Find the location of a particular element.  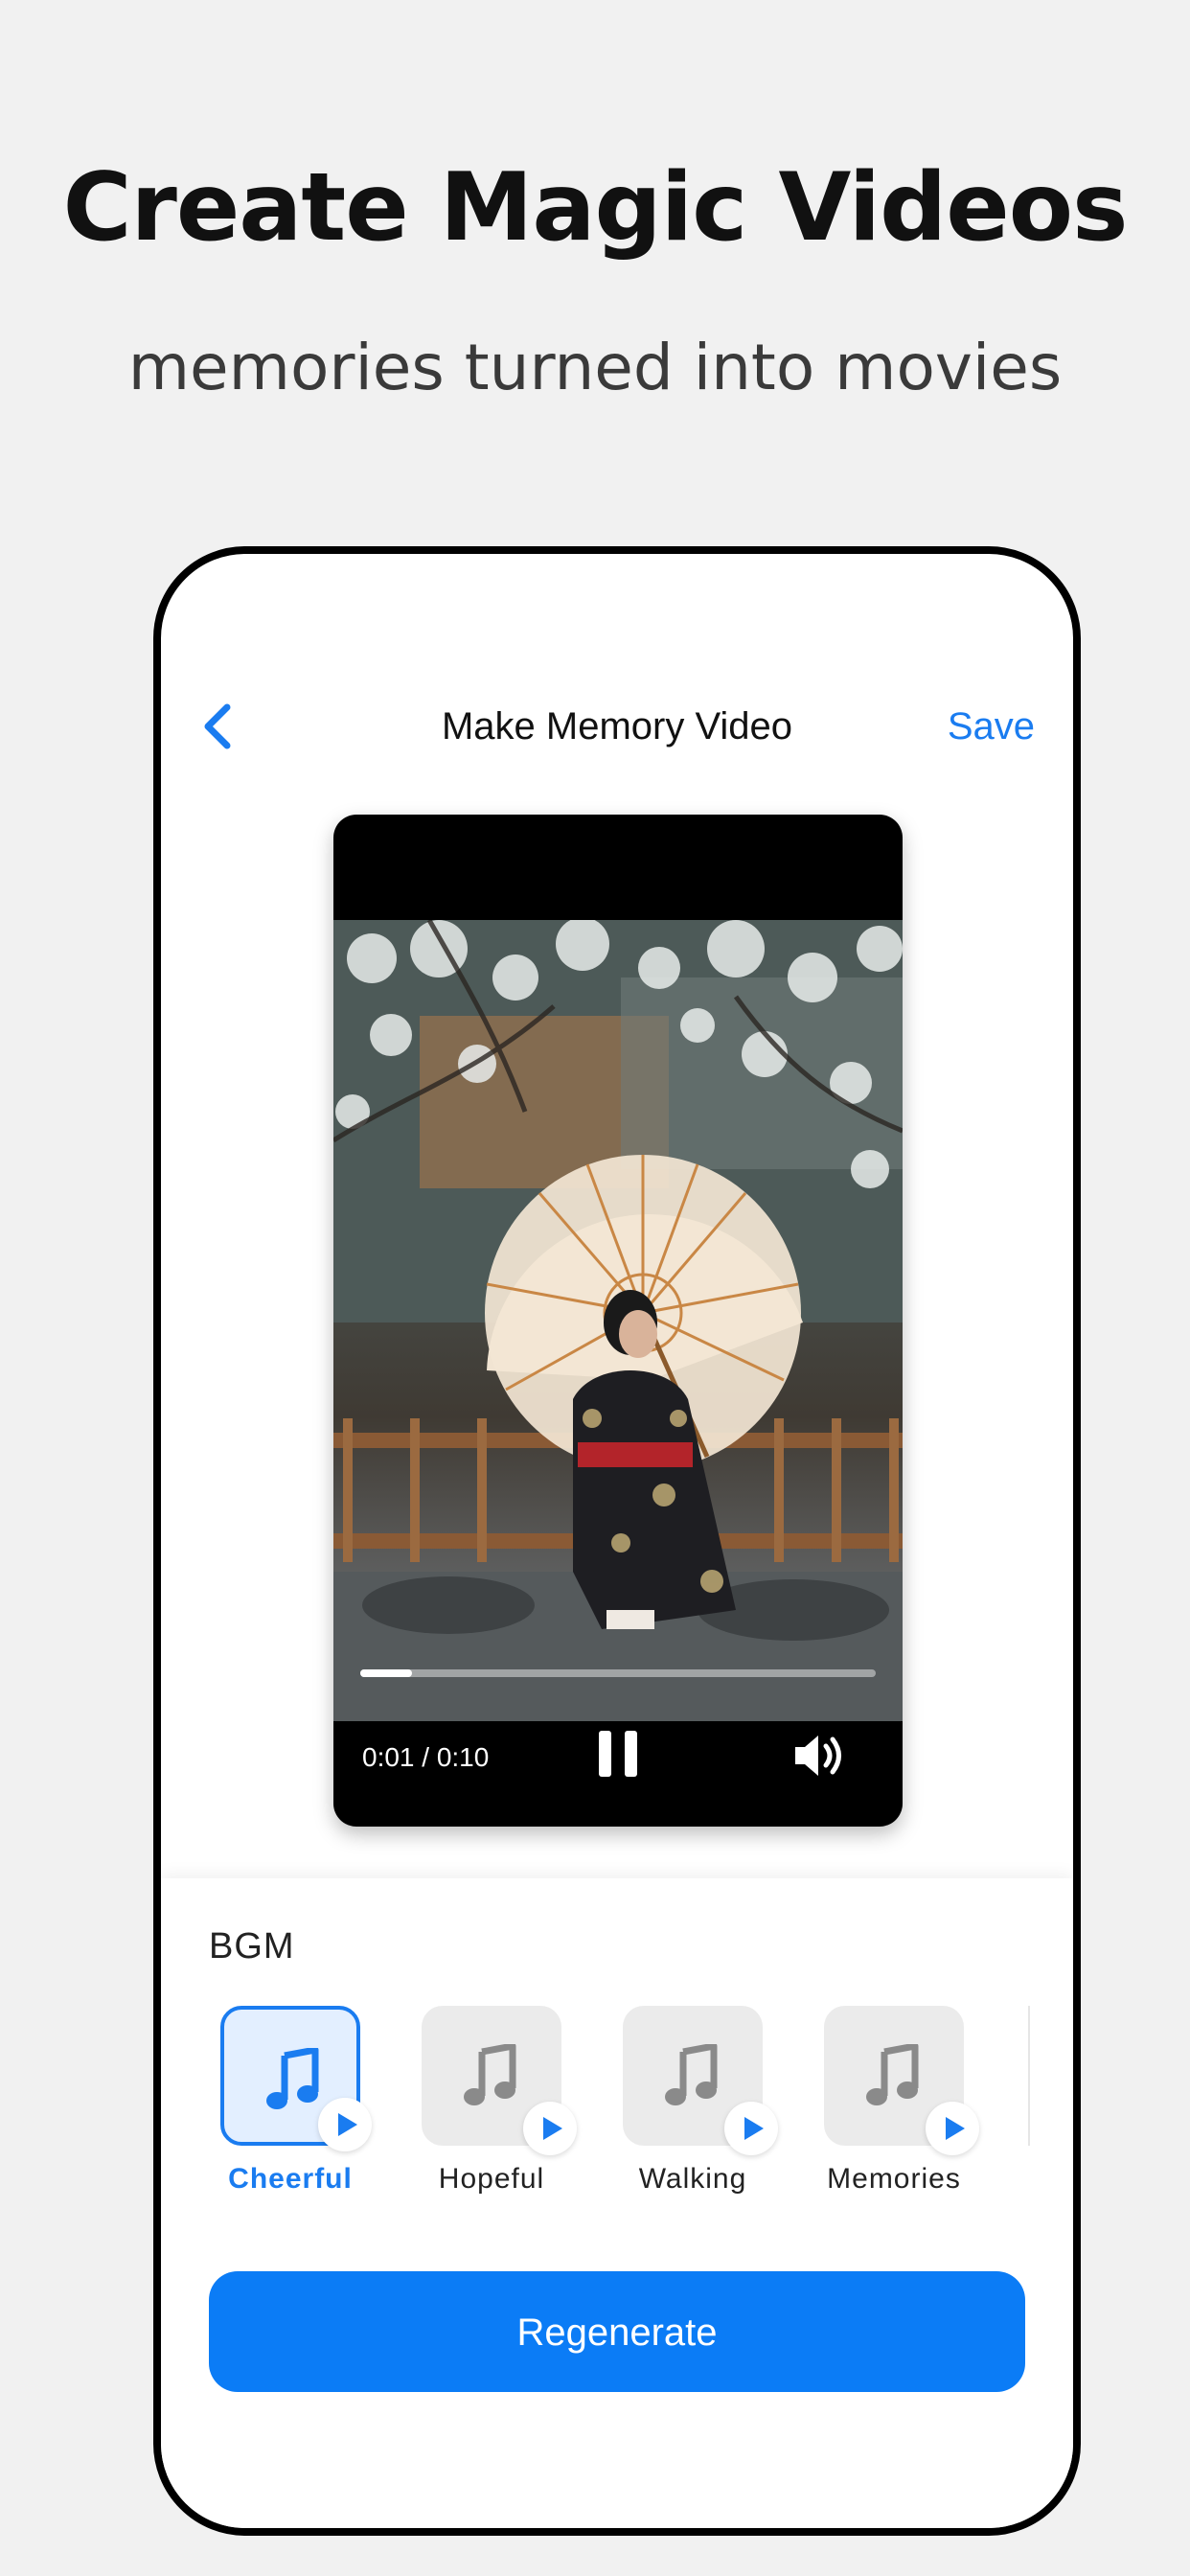

video-time-label: 0:01 / 0:10 is located at coordinates (426, 1757).